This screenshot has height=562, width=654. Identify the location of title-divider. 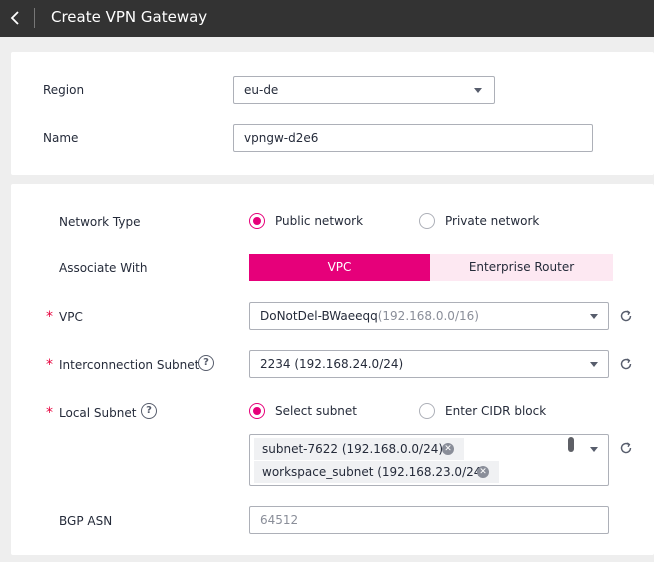
(34, 18).